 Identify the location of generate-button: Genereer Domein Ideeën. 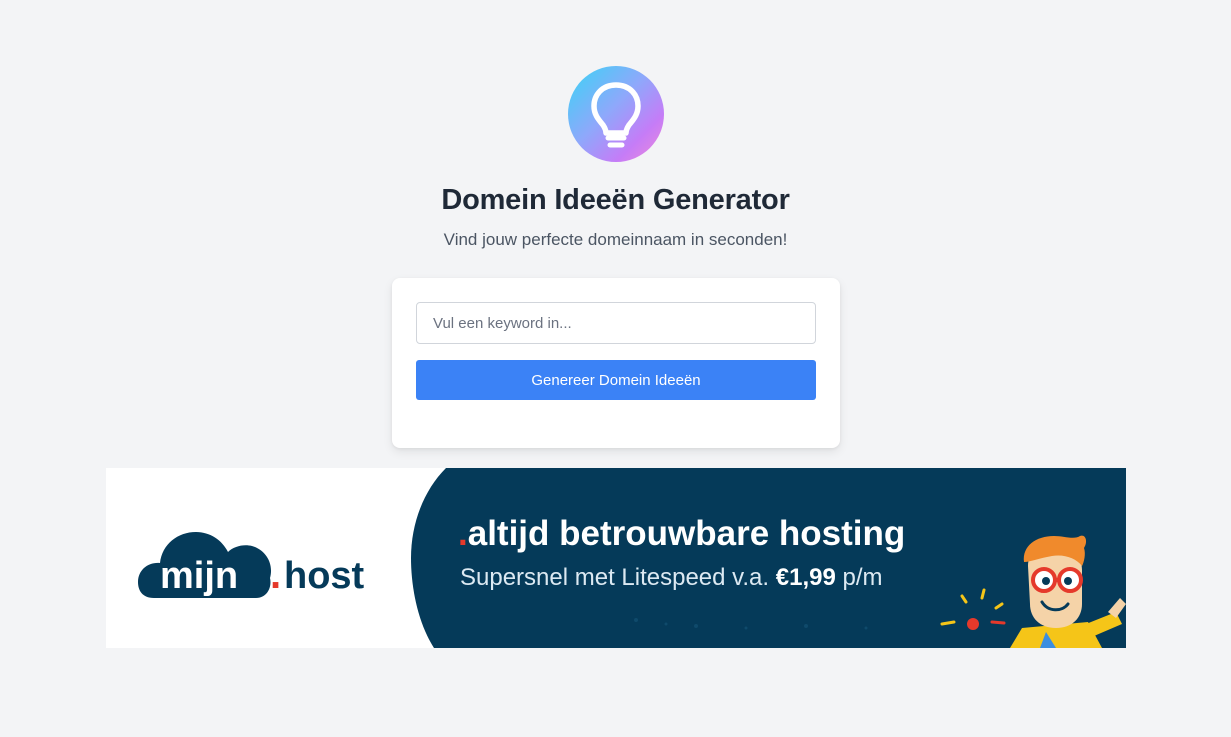
(616, 380).